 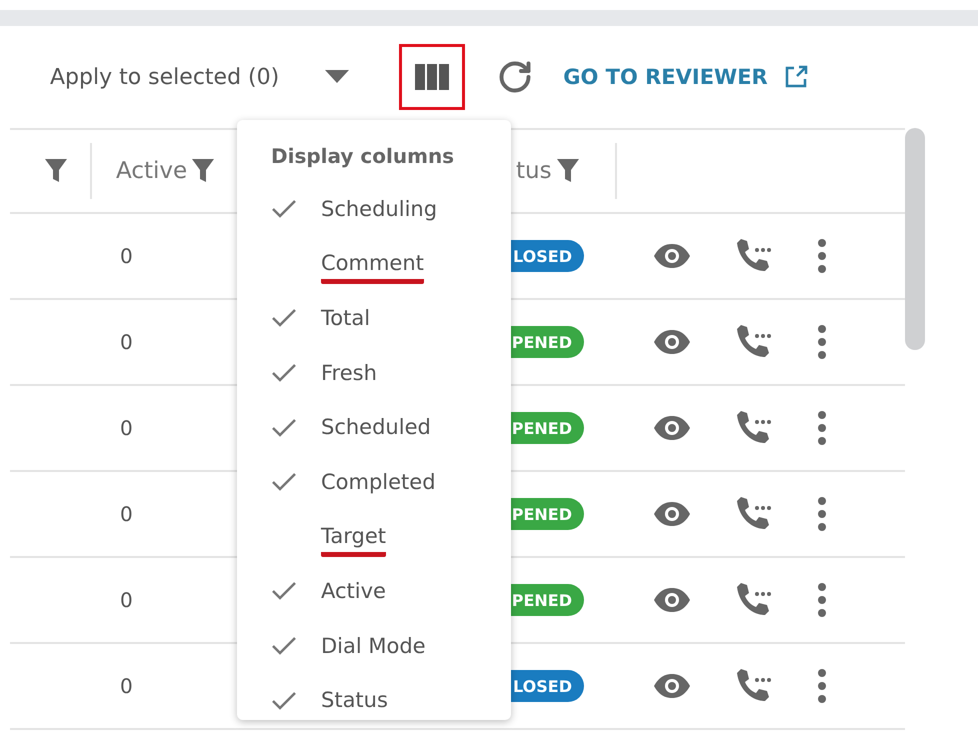 I want to click on menu-item: Comment, so click(x=372, y=267).